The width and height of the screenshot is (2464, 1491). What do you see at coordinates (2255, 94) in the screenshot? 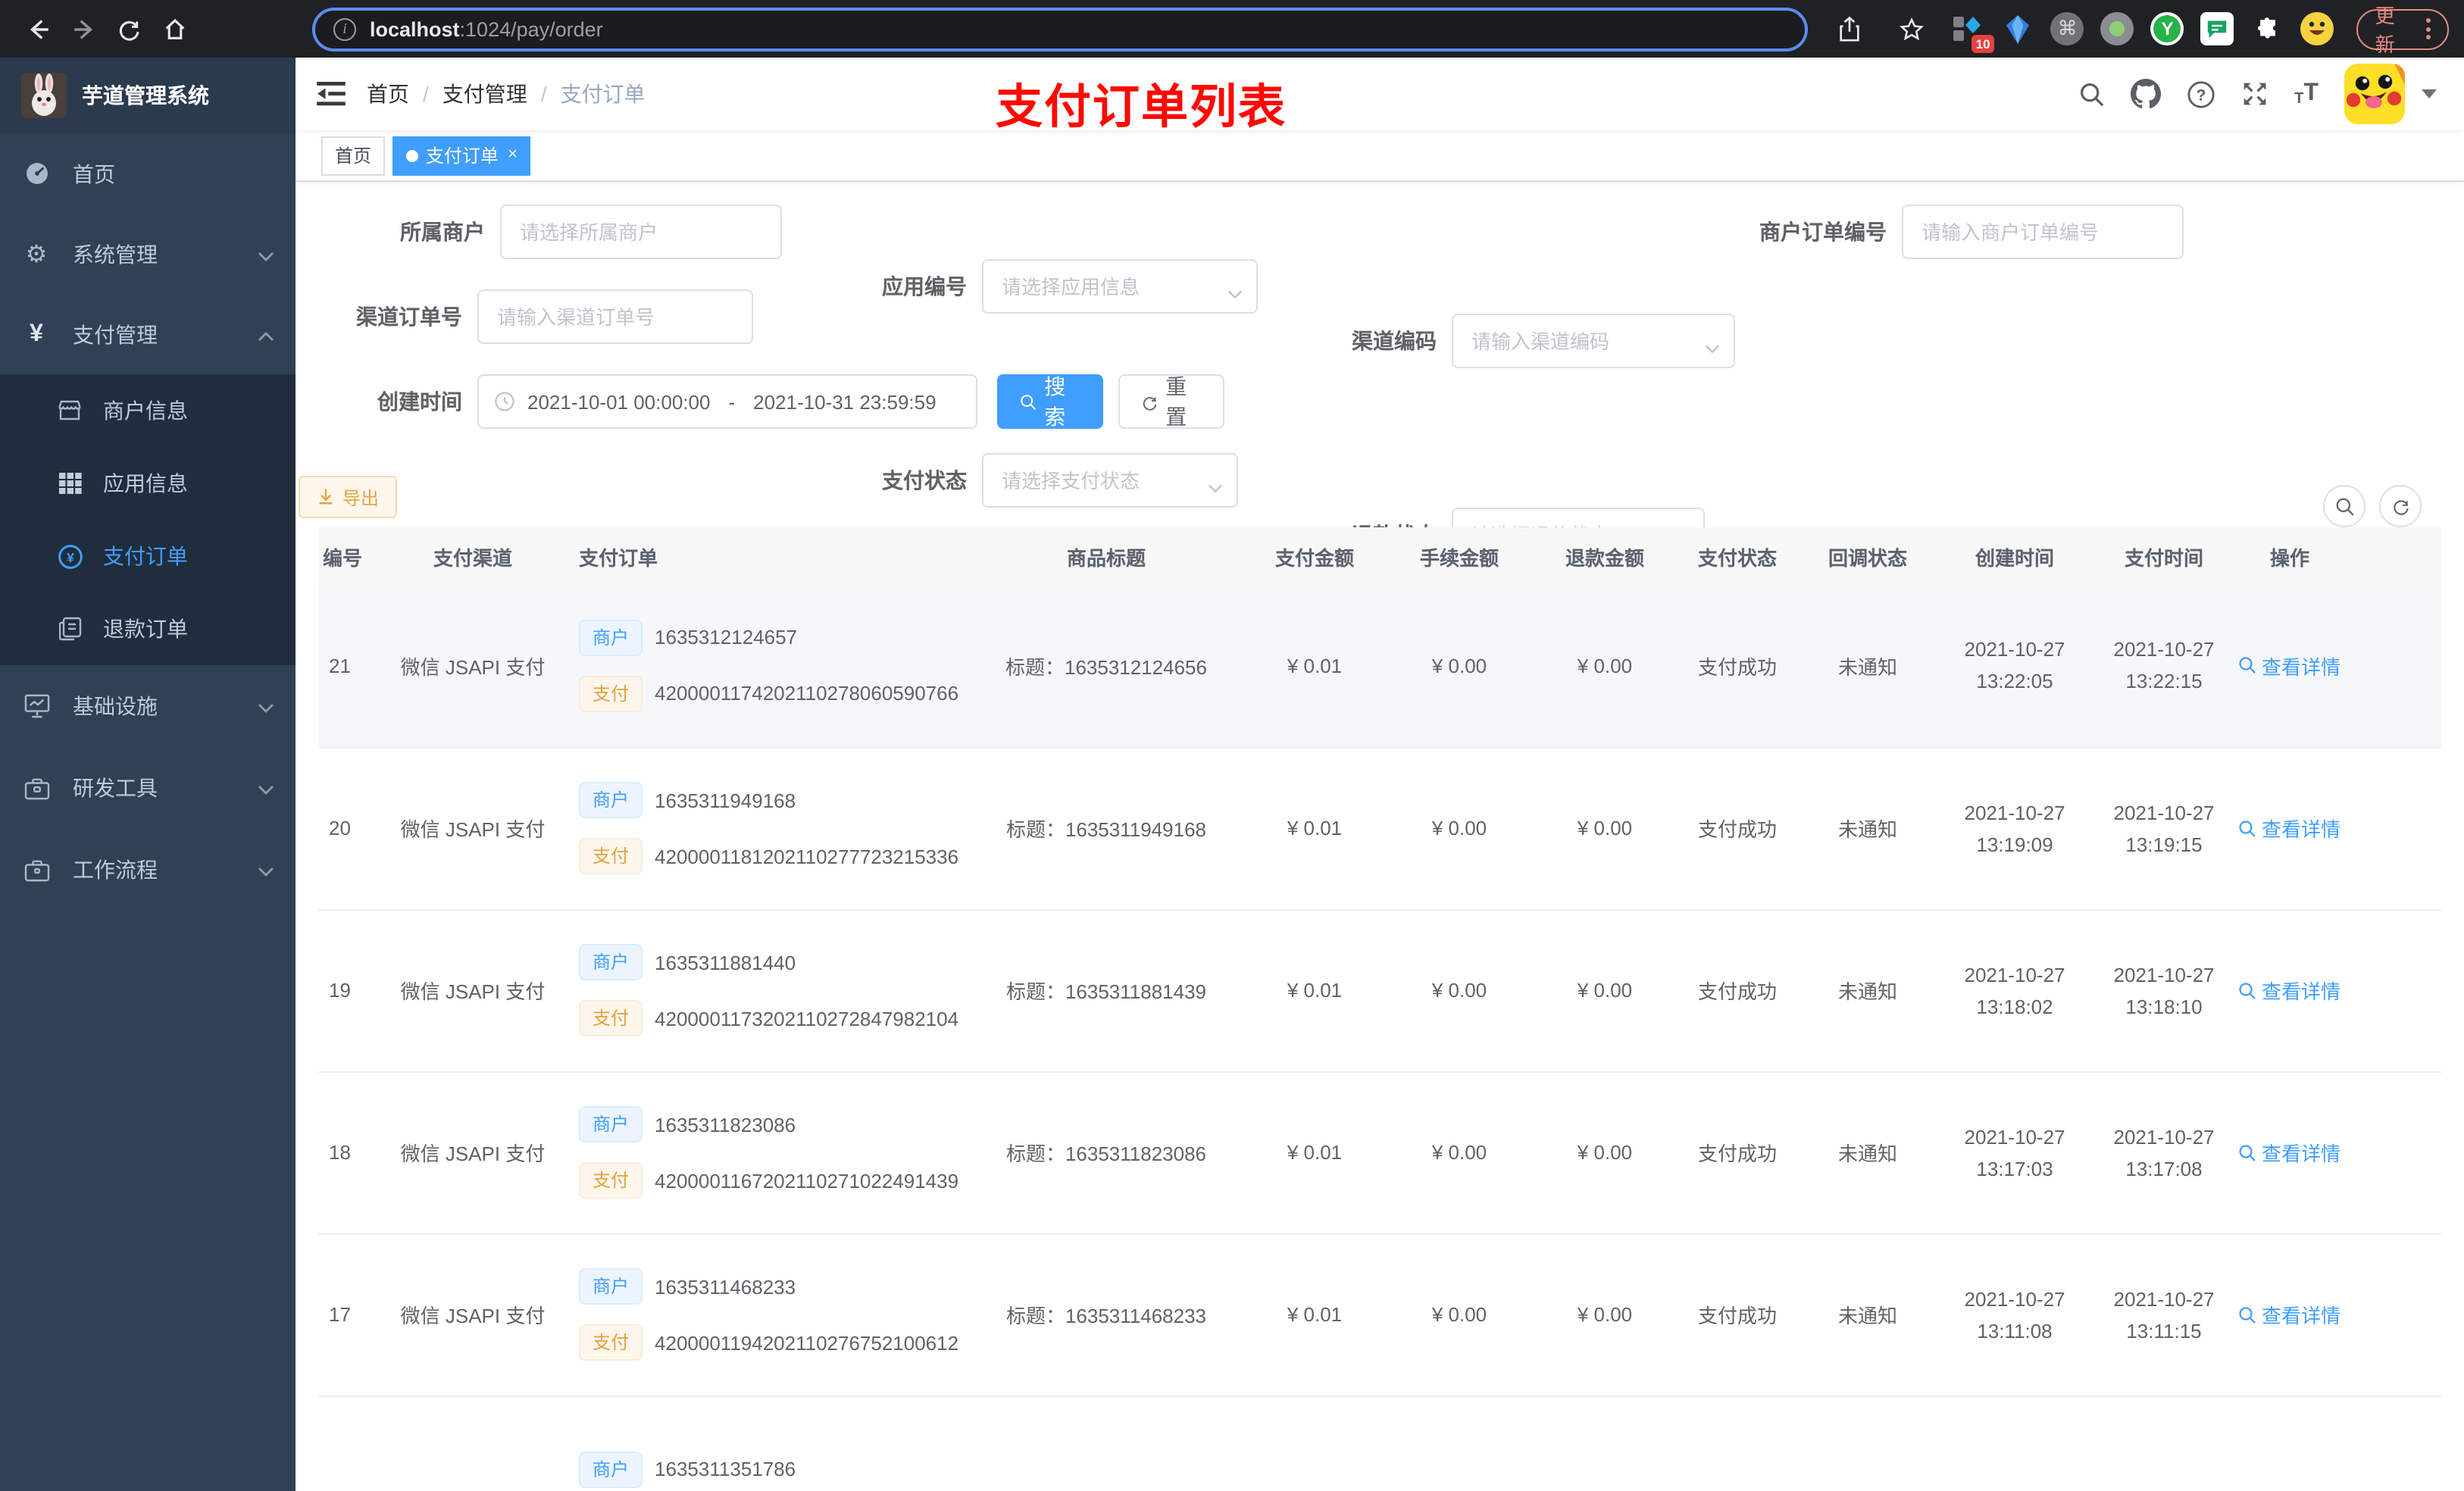
I see `fullscreen-icon` at bounding box center [2255, 94].